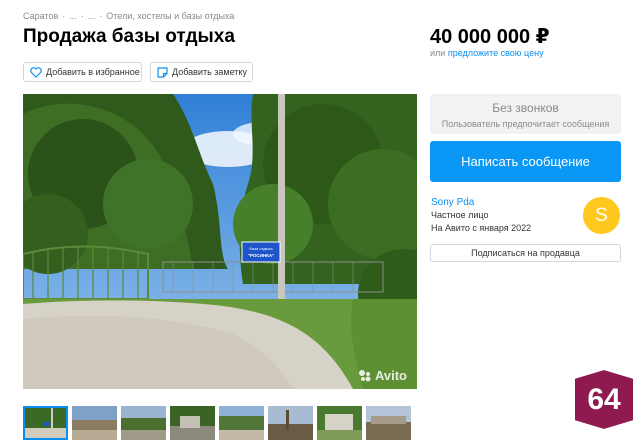 The height and width of the screenshot is (440, 642). I want to click on sign-text-line2: "РОСИНКА", so click(261, 255).